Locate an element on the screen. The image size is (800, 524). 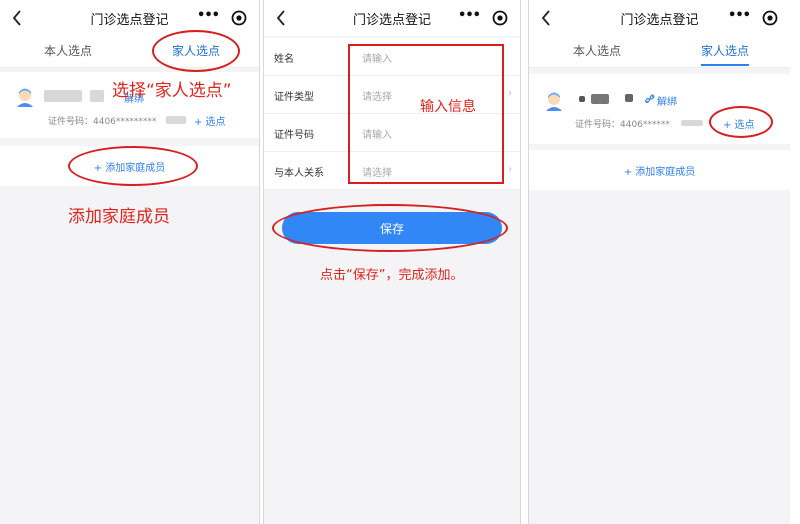
annotation-circle-save is located at coordinates (390, 228).